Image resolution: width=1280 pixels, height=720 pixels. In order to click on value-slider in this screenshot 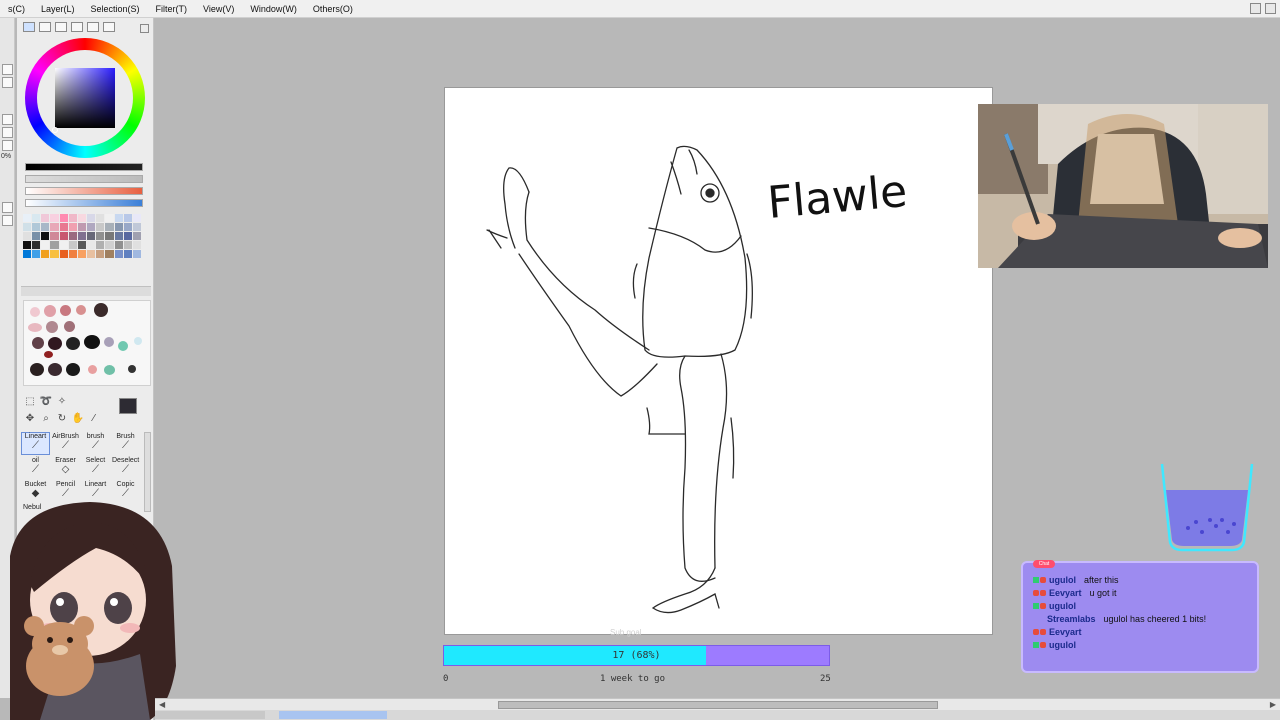, I will do `click(84, 167)`.